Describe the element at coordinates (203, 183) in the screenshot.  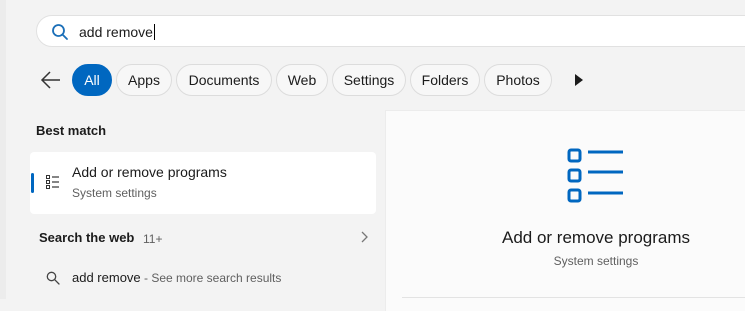
I see `best-match-result: Add or remove programs System settings` at that location.